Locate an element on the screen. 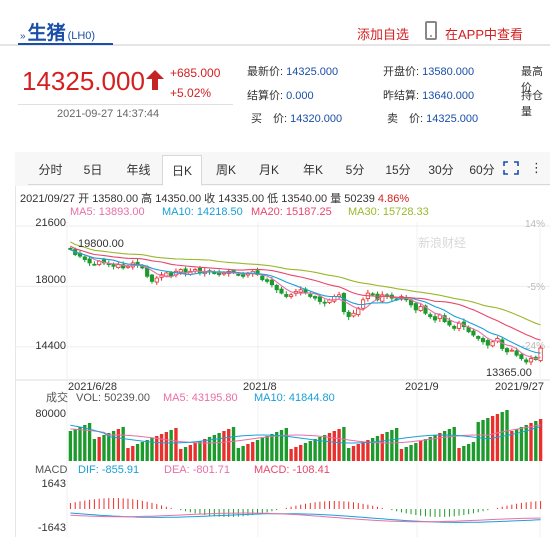 This screenshot has width=550, height=537. low-value: 13540.00 is located at coordinates (304, 199).